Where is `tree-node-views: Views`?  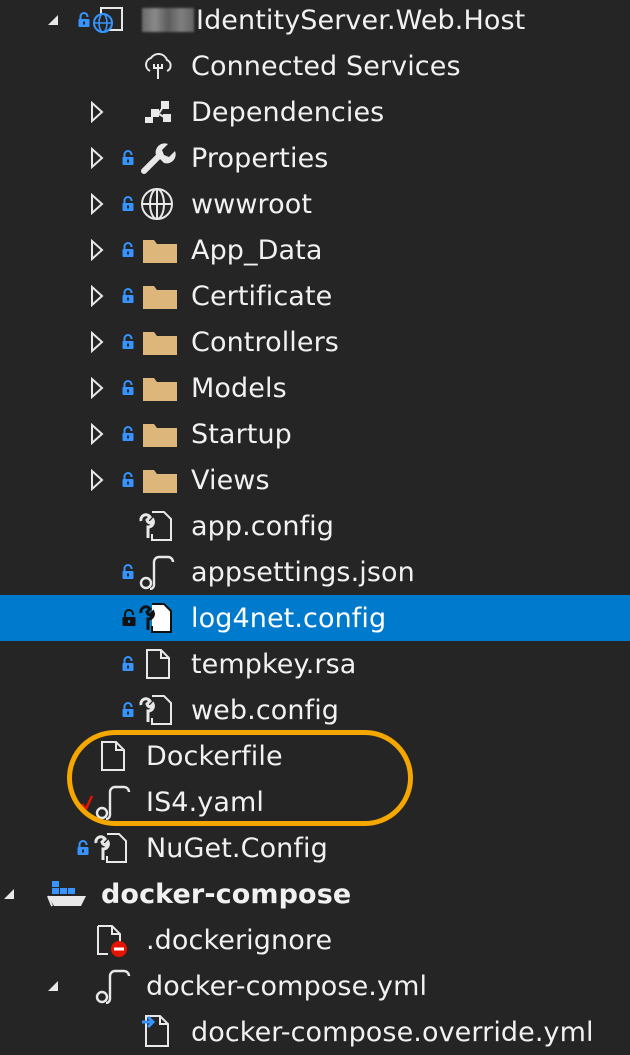
tree-node-views: Views is located at coordinates (315, 480).